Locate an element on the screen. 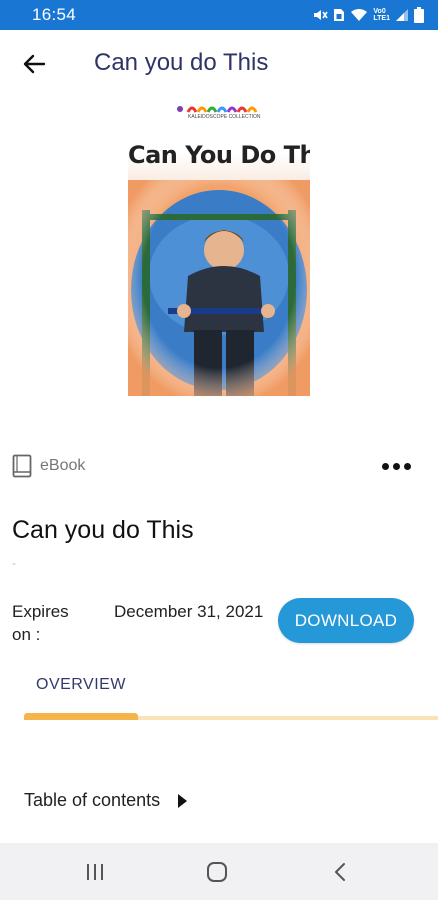  wifi-icon is located at coordinates (359, 14).